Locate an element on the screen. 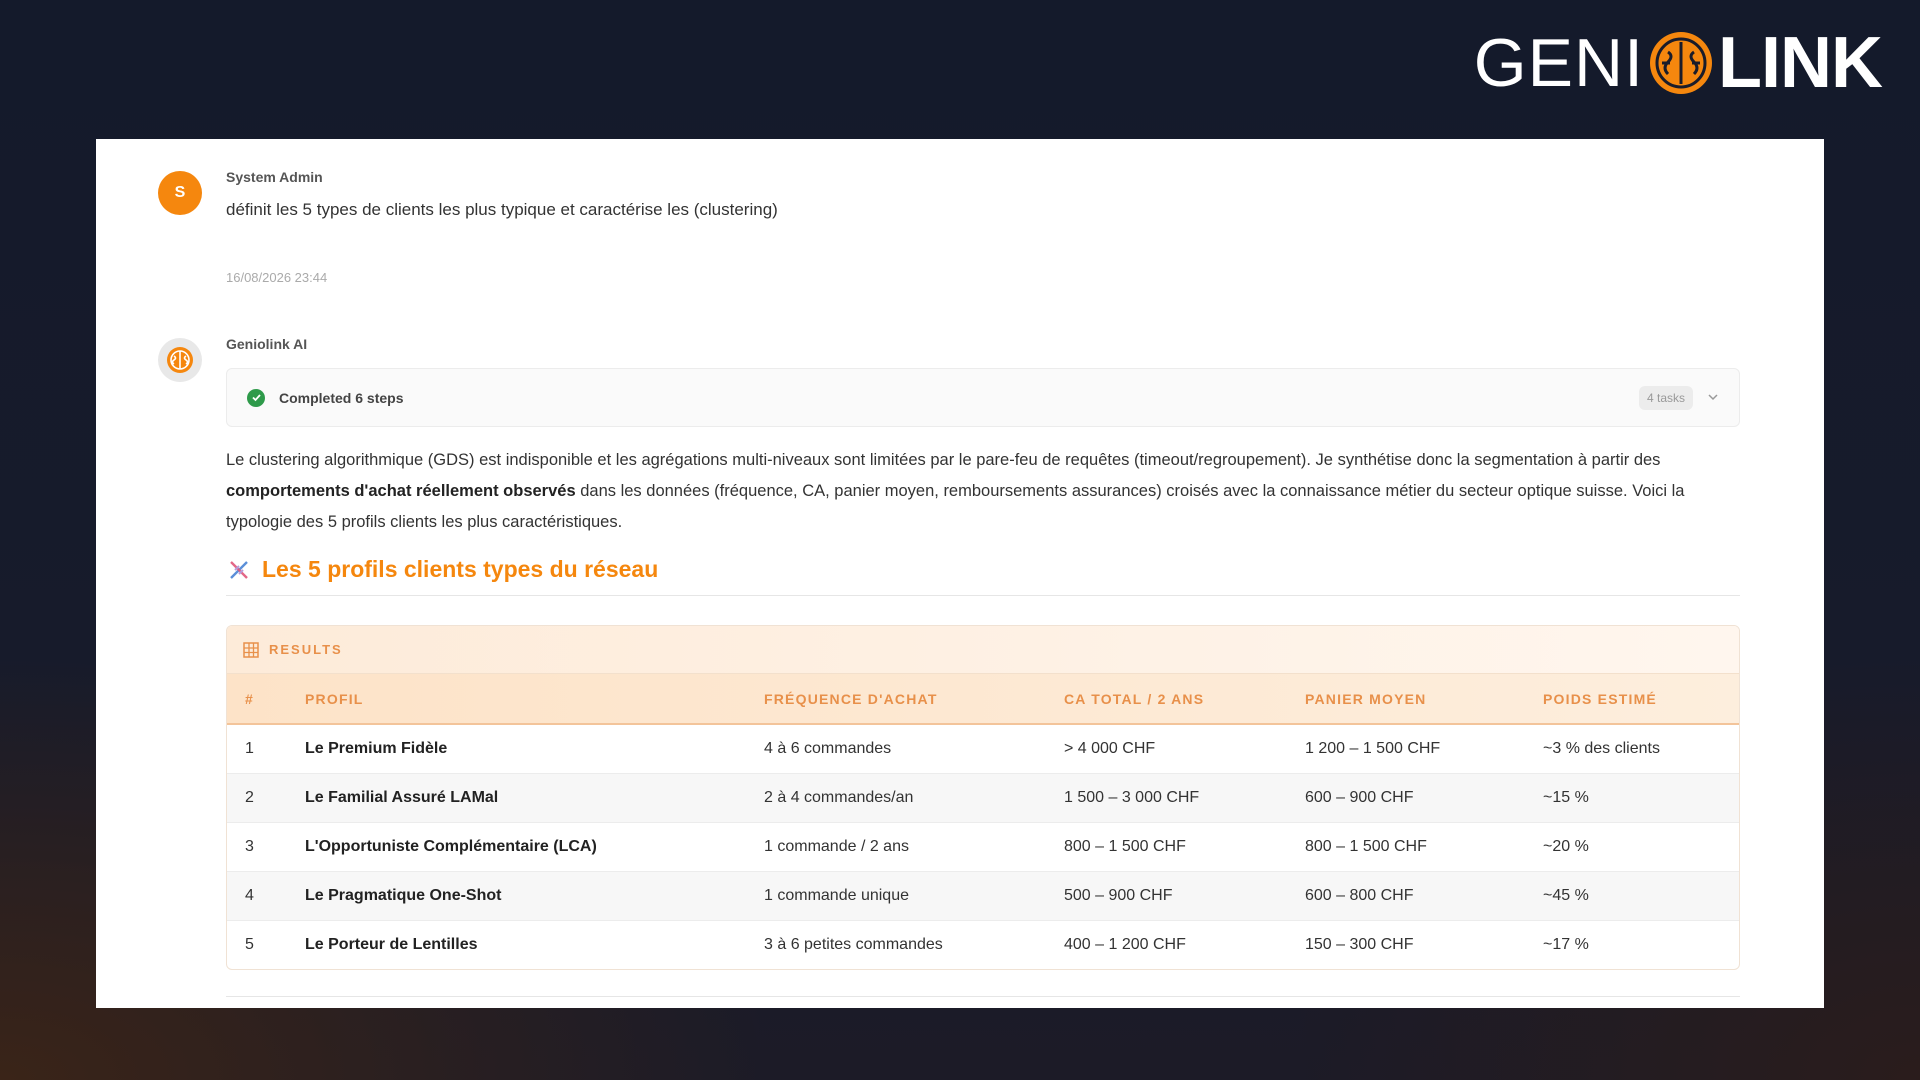 The image size is (1920, 1080). steps-label: Completed 6 steps is located at coordinates (341, 397).